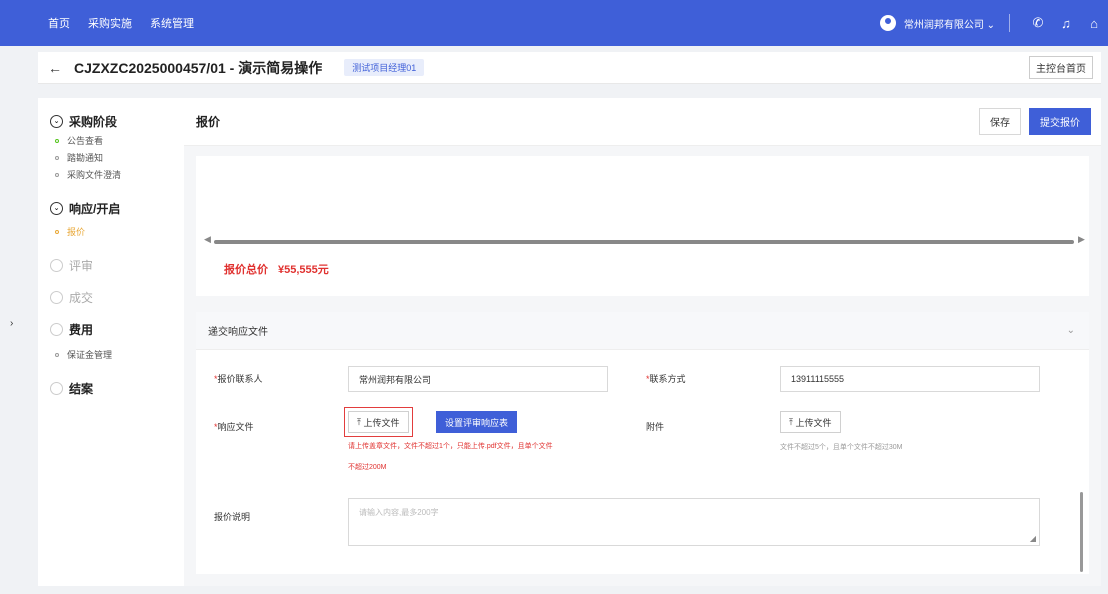 Image resolution: width=1108 pixels, height=594 pixels. What do you see at coordinates (1061, 67) in the screenshot?
I see `console-home-button: 主控台首页` at bounding box center [1061, 67].